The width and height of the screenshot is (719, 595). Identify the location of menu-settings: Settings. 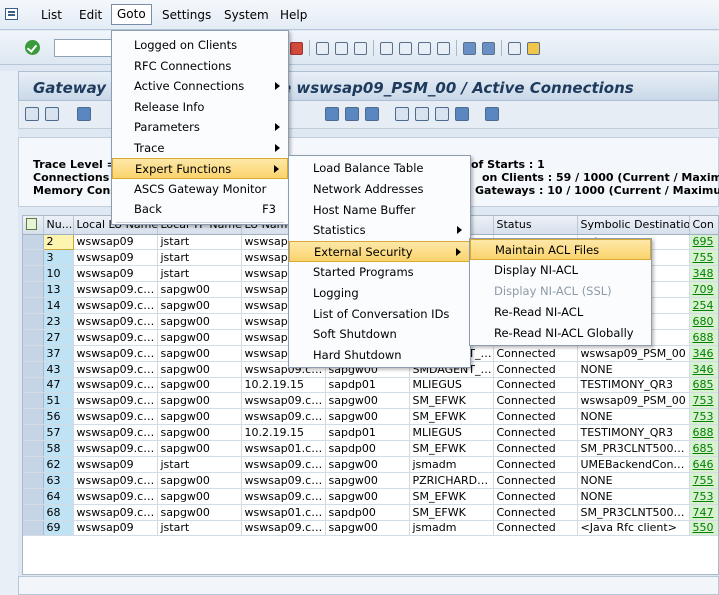
(186, 15).